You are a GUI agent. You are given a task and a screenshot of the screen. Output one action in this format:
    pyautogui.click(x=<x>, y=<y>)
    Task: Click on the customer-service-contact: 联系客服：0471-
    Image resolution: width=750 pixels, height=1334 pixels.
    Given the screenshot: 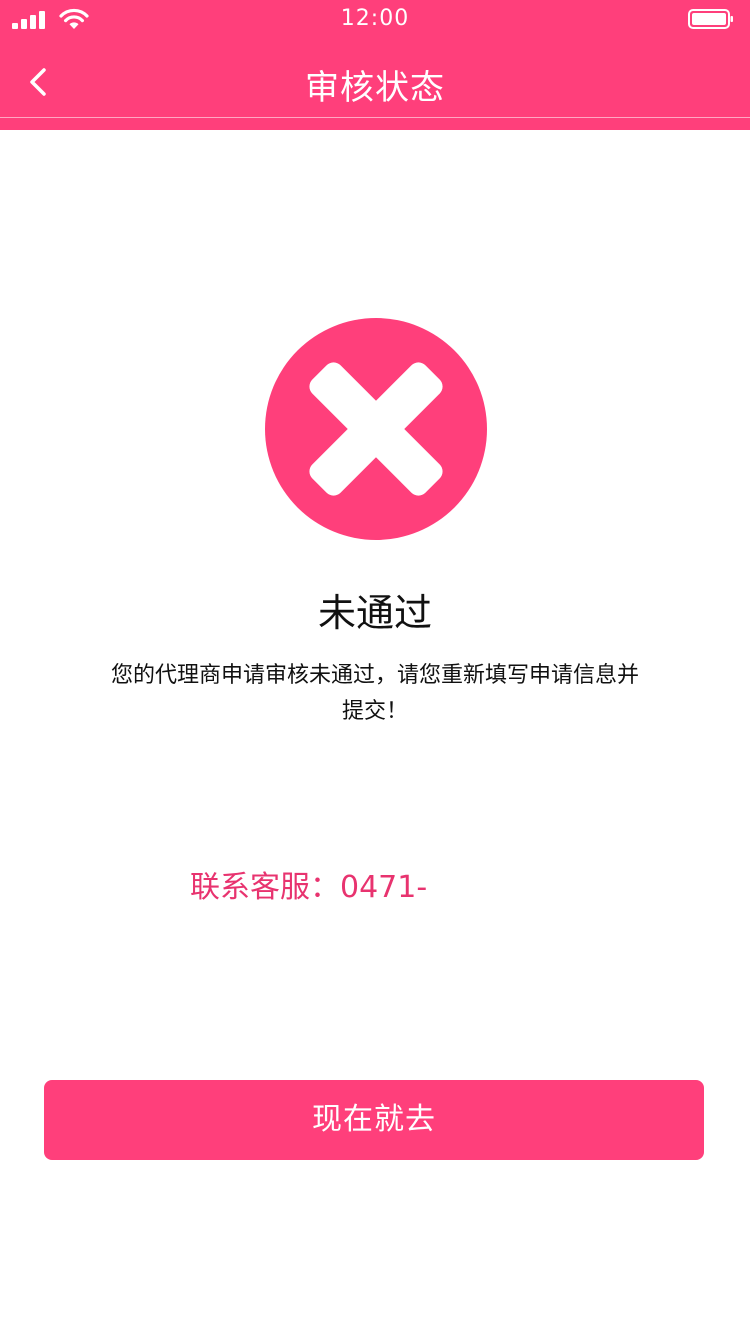 What is the action you would take?
    pyautogui.click(x=308, y=884)
    